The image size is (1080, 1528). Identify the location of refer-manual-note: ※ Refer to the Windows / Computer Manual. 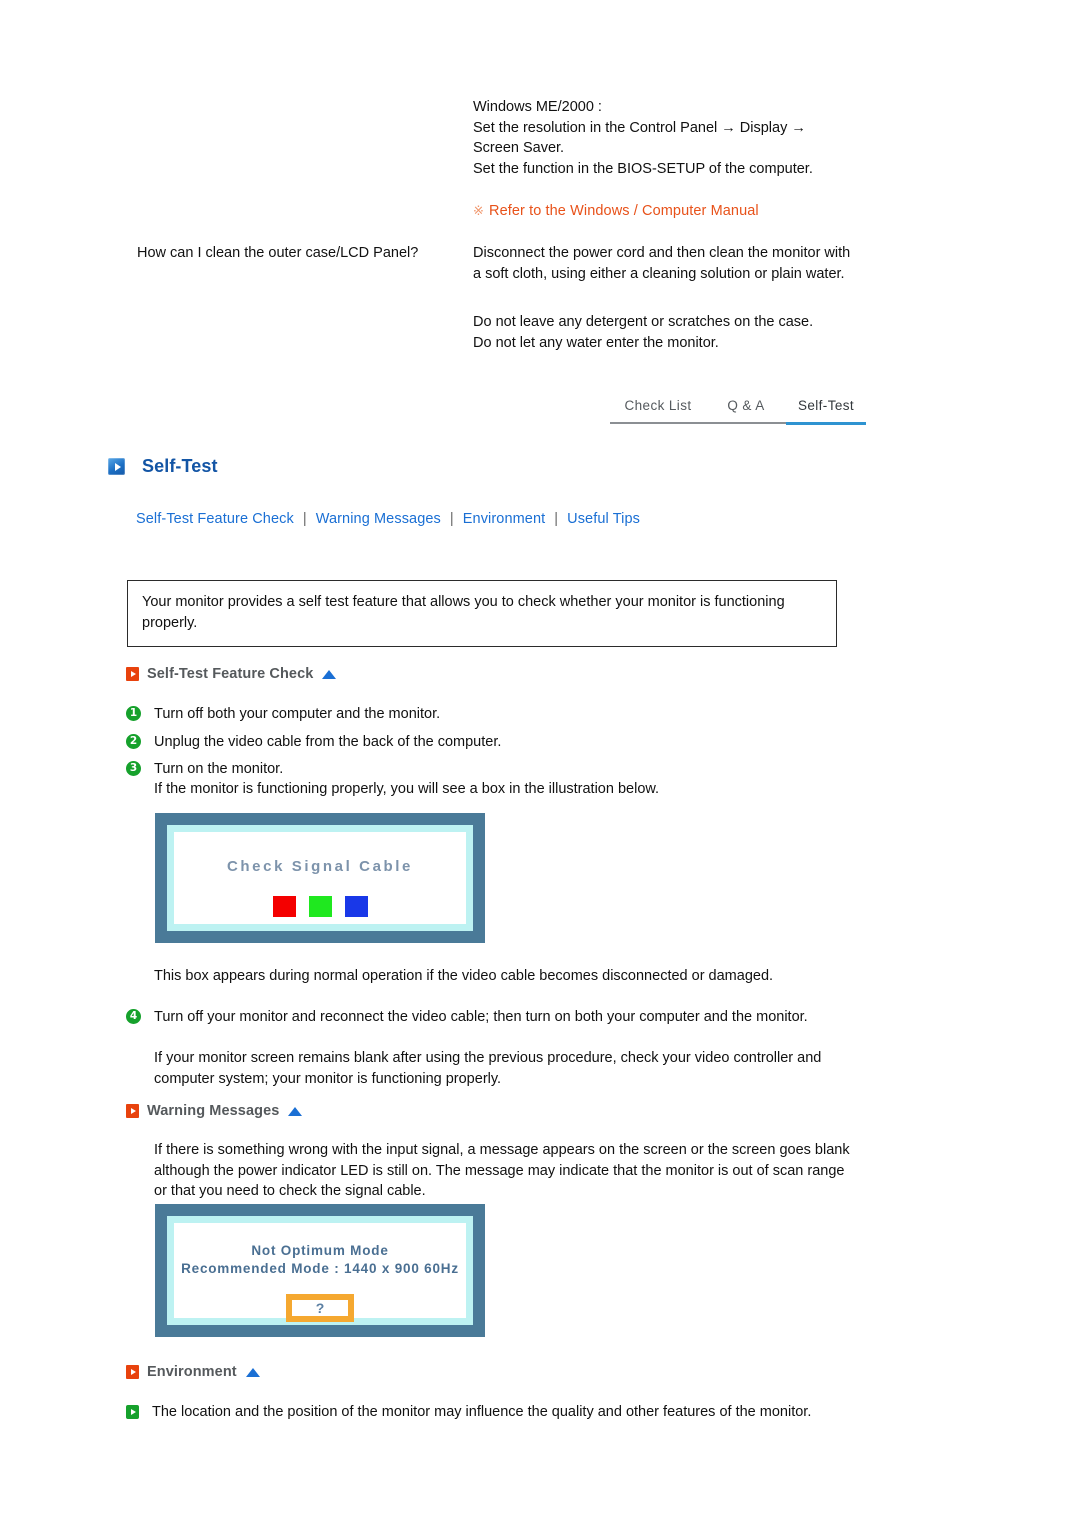
(616, 211).